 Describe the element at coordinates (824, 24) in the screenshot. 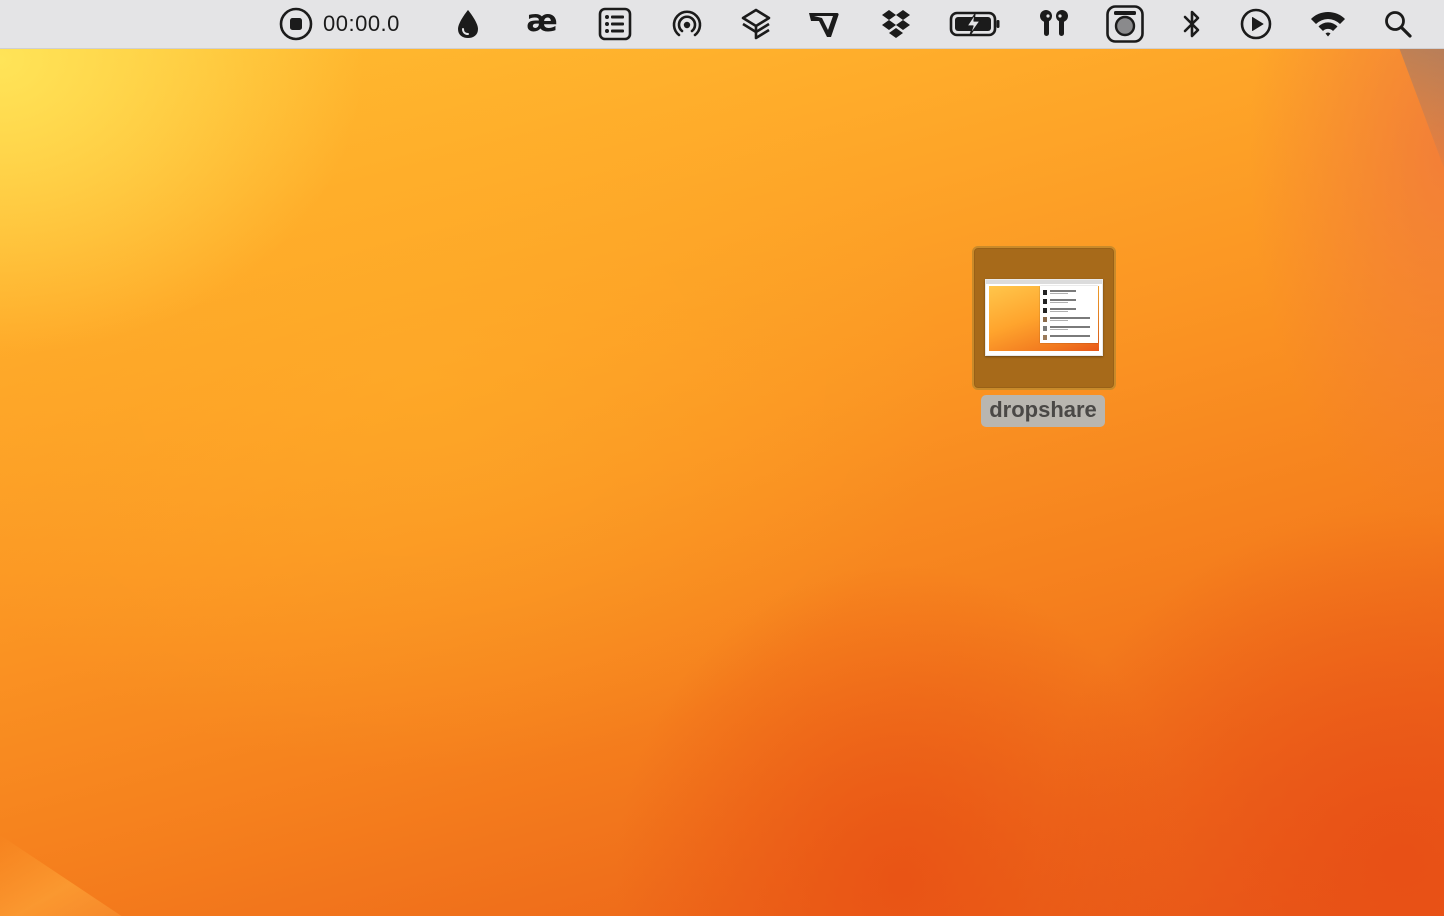

I see `folder-flag-icon` at that location.